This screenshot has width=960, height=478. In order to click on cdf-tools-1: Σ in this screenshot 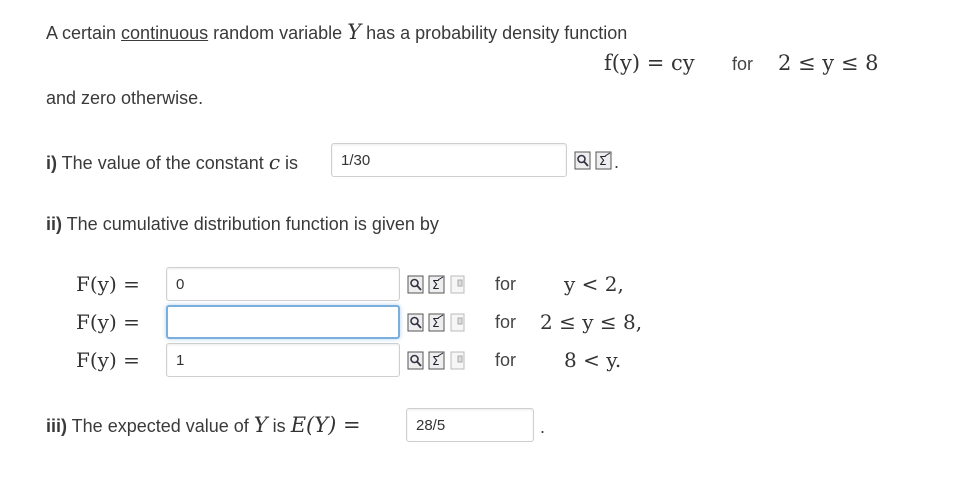, I will do `click(437, 284)`.